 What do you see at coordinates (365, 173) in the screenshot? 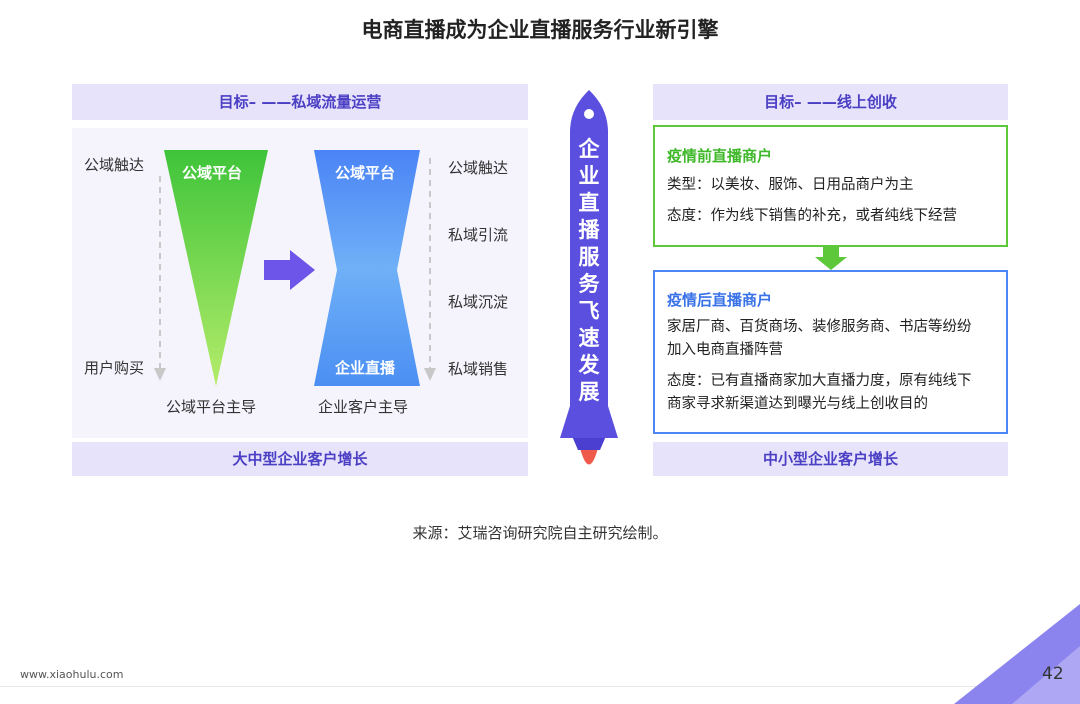
I see `funnel2-top-label: 公域平台` at bounding box center [365, 173].